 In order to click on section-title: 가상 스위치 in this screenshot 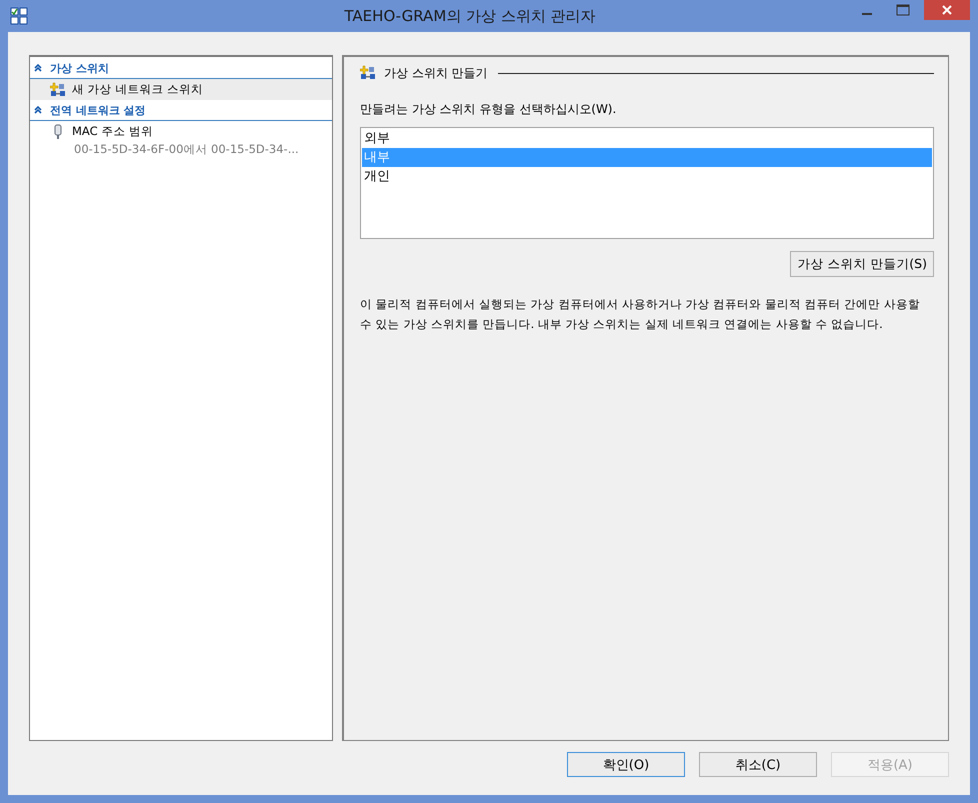, I will do `click(79, 68)`.